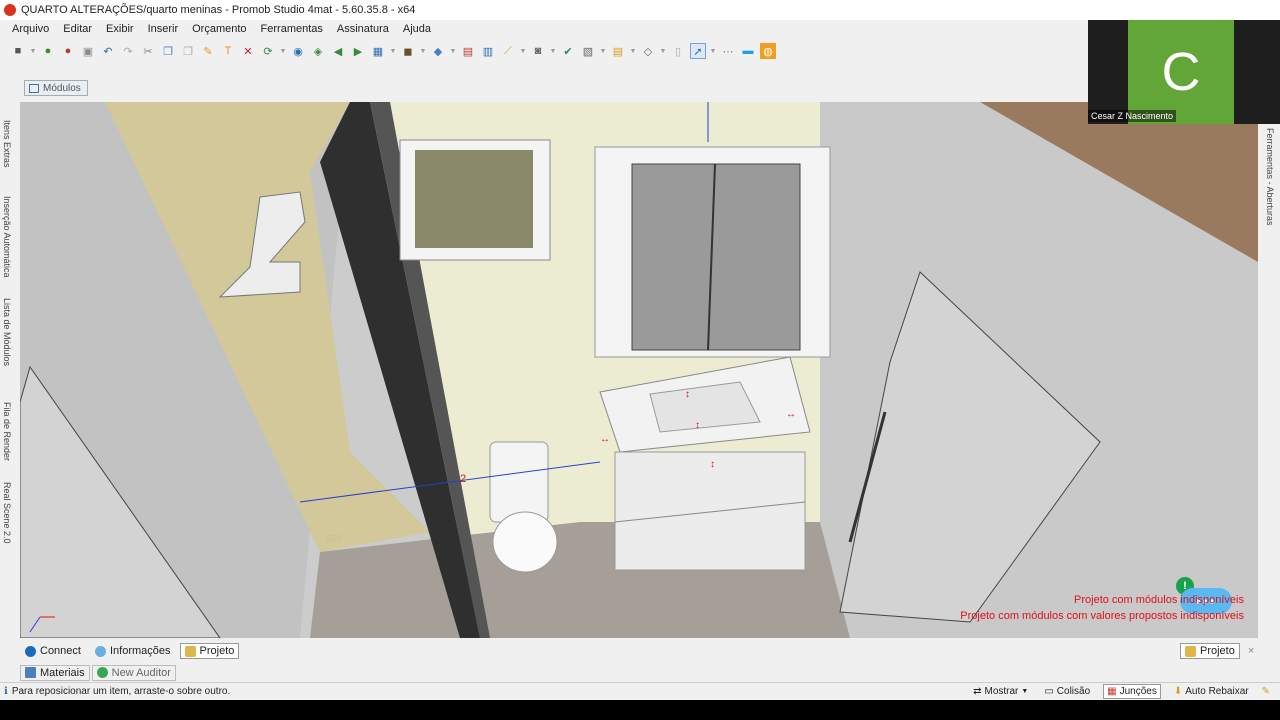  I want to click on lower-icon: ⬇, so click(1178, 691).